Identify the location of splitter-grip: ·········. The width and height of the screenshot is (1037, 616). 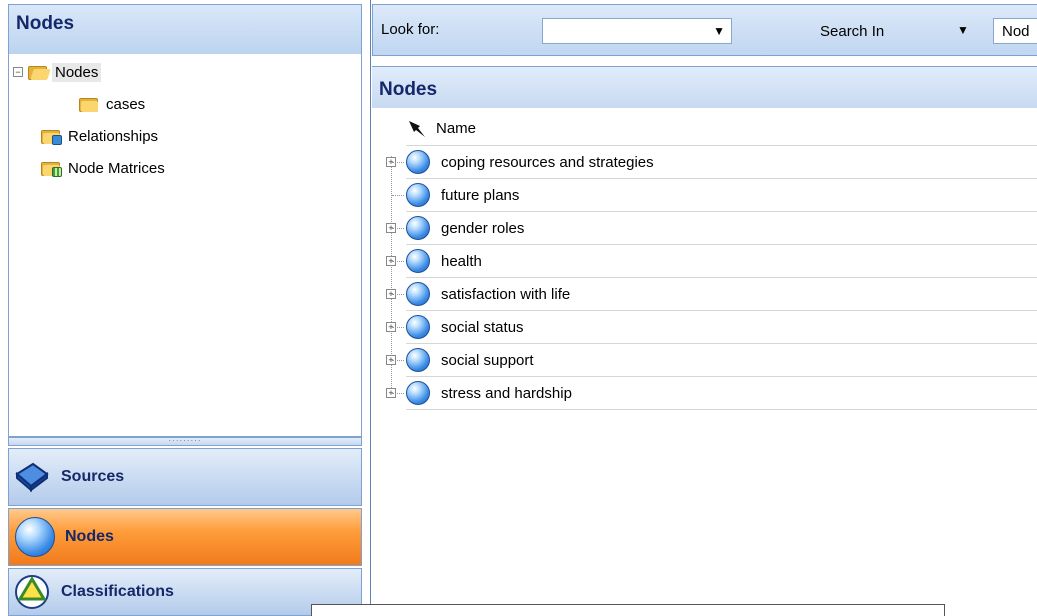
(185, 440).